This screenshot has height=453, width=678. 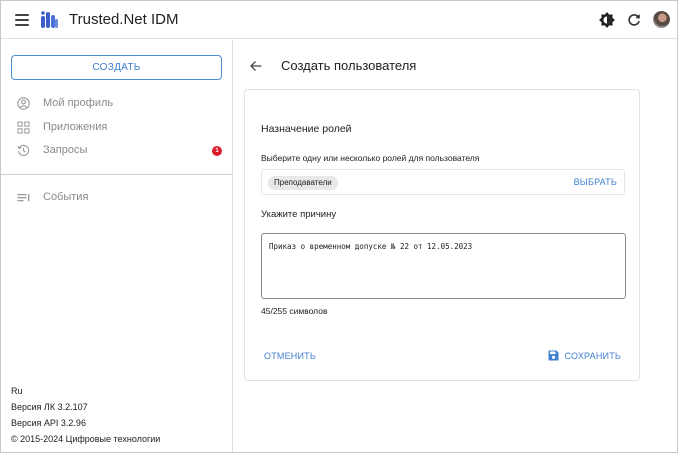 What do you see at coordinates (22, 20) in the screenshot?
I see `menu-icon` at bounding box center [22, 20].